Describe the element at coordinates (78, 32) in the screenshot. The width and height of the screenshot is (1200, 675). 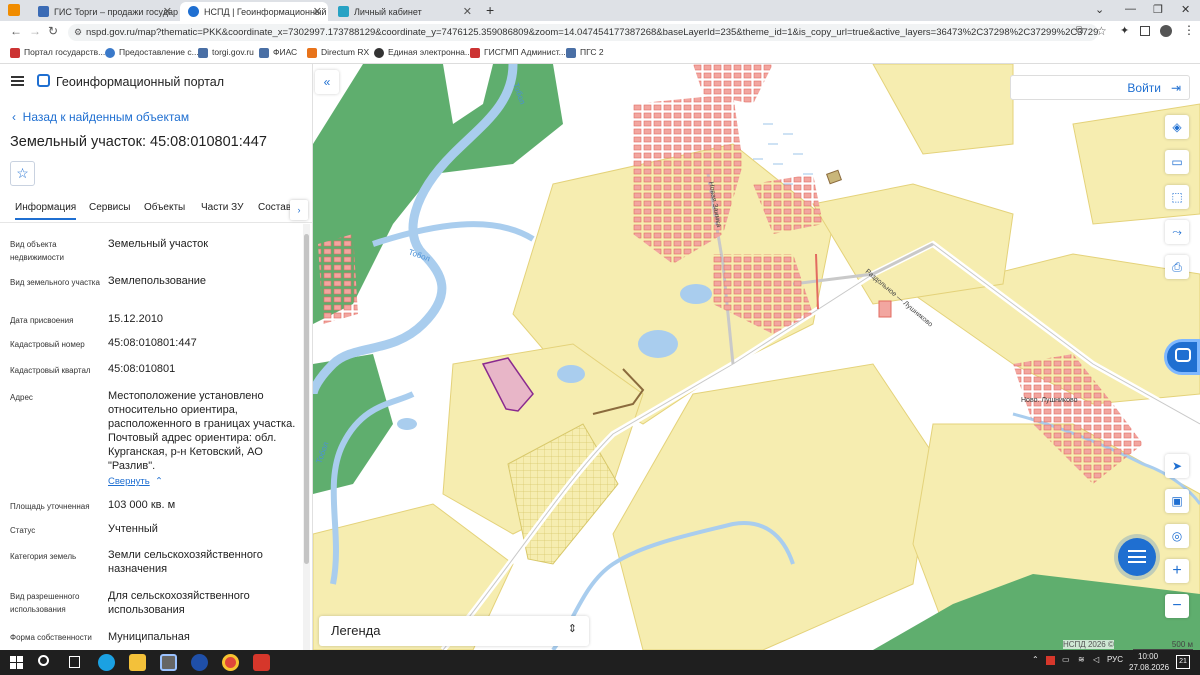
I see `site-info-icon: ⚙` at that location.